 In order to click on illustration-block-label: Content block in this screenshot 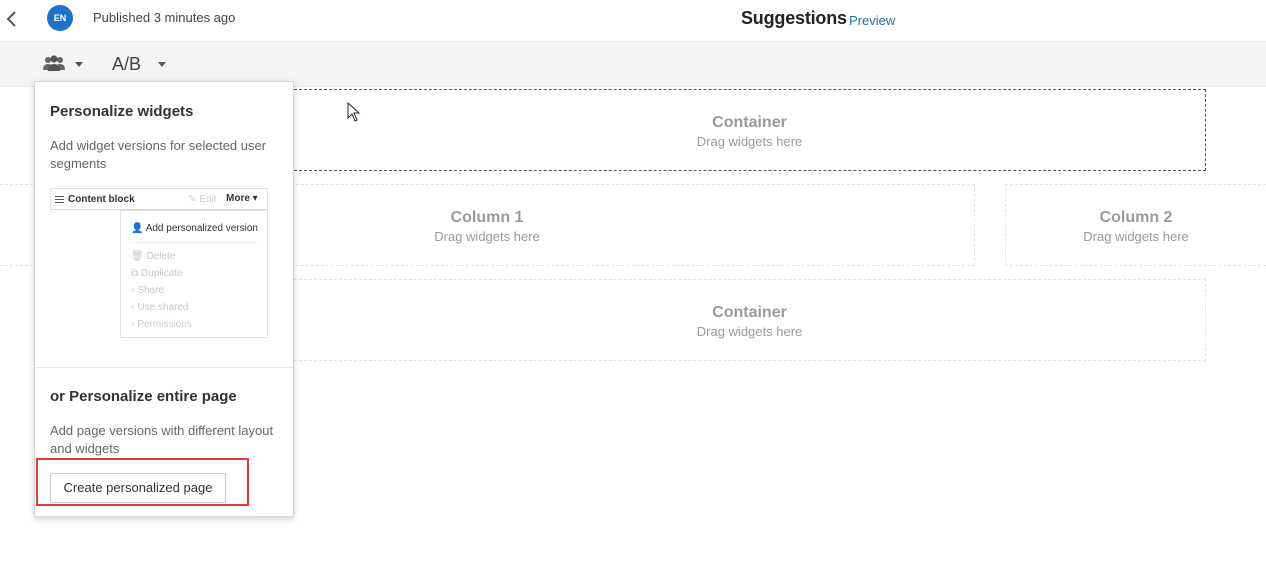, I will do `click(101, 199)`.